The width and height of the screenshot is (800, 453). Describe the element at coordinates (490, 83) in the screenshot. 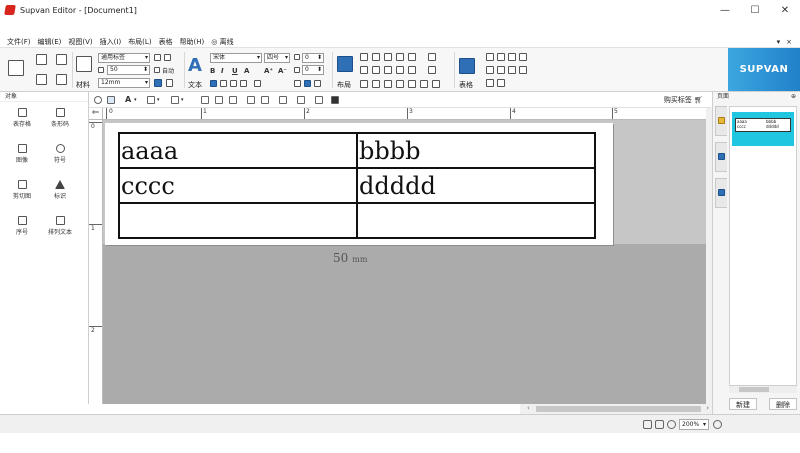

I see `row-height-icon` at that location.